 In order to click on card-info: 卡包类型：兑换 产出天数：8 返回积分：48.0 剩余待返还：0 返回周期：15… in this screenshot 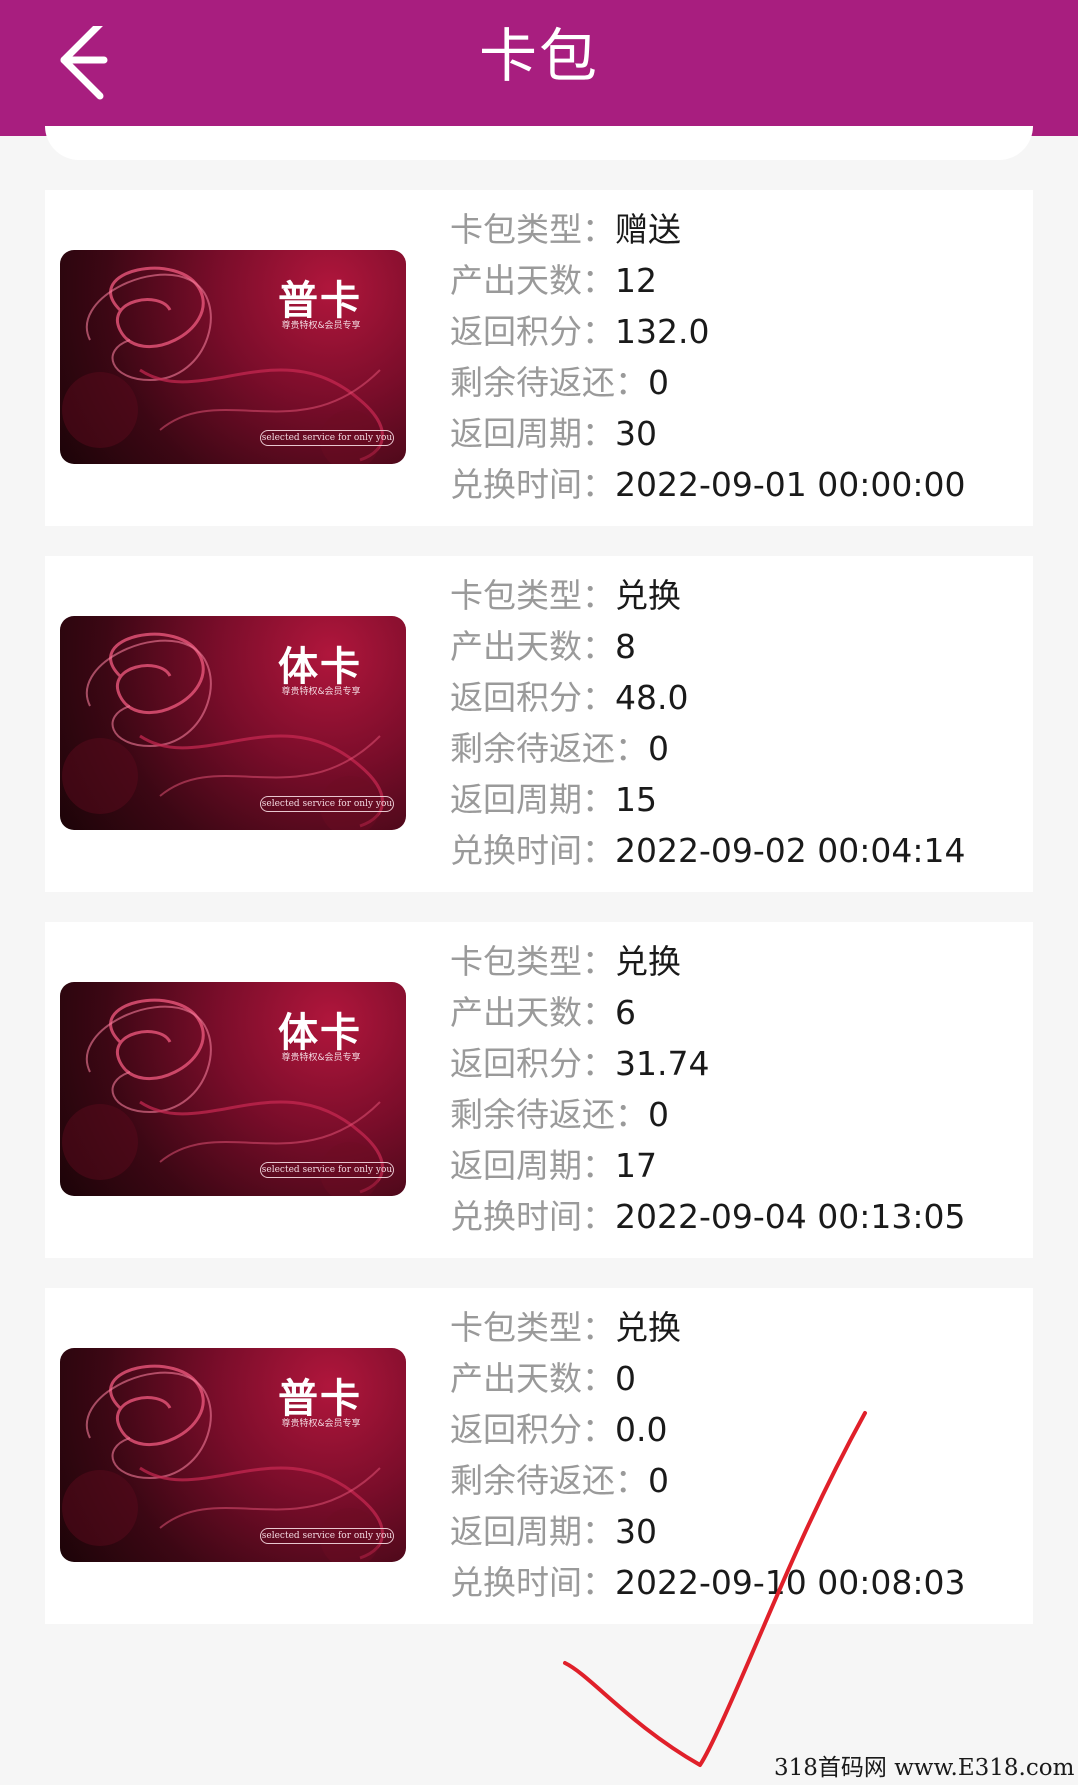, I will do `click(740, 723)`.